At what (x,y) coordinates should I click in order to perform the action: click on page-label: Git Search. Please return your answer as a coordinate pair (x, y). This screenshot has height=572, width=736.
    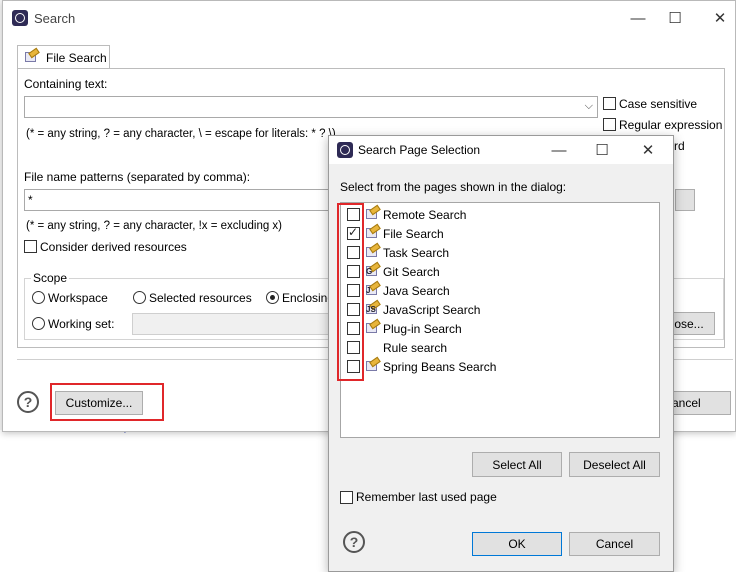
    Looking at the image, I should click on (411, 272).